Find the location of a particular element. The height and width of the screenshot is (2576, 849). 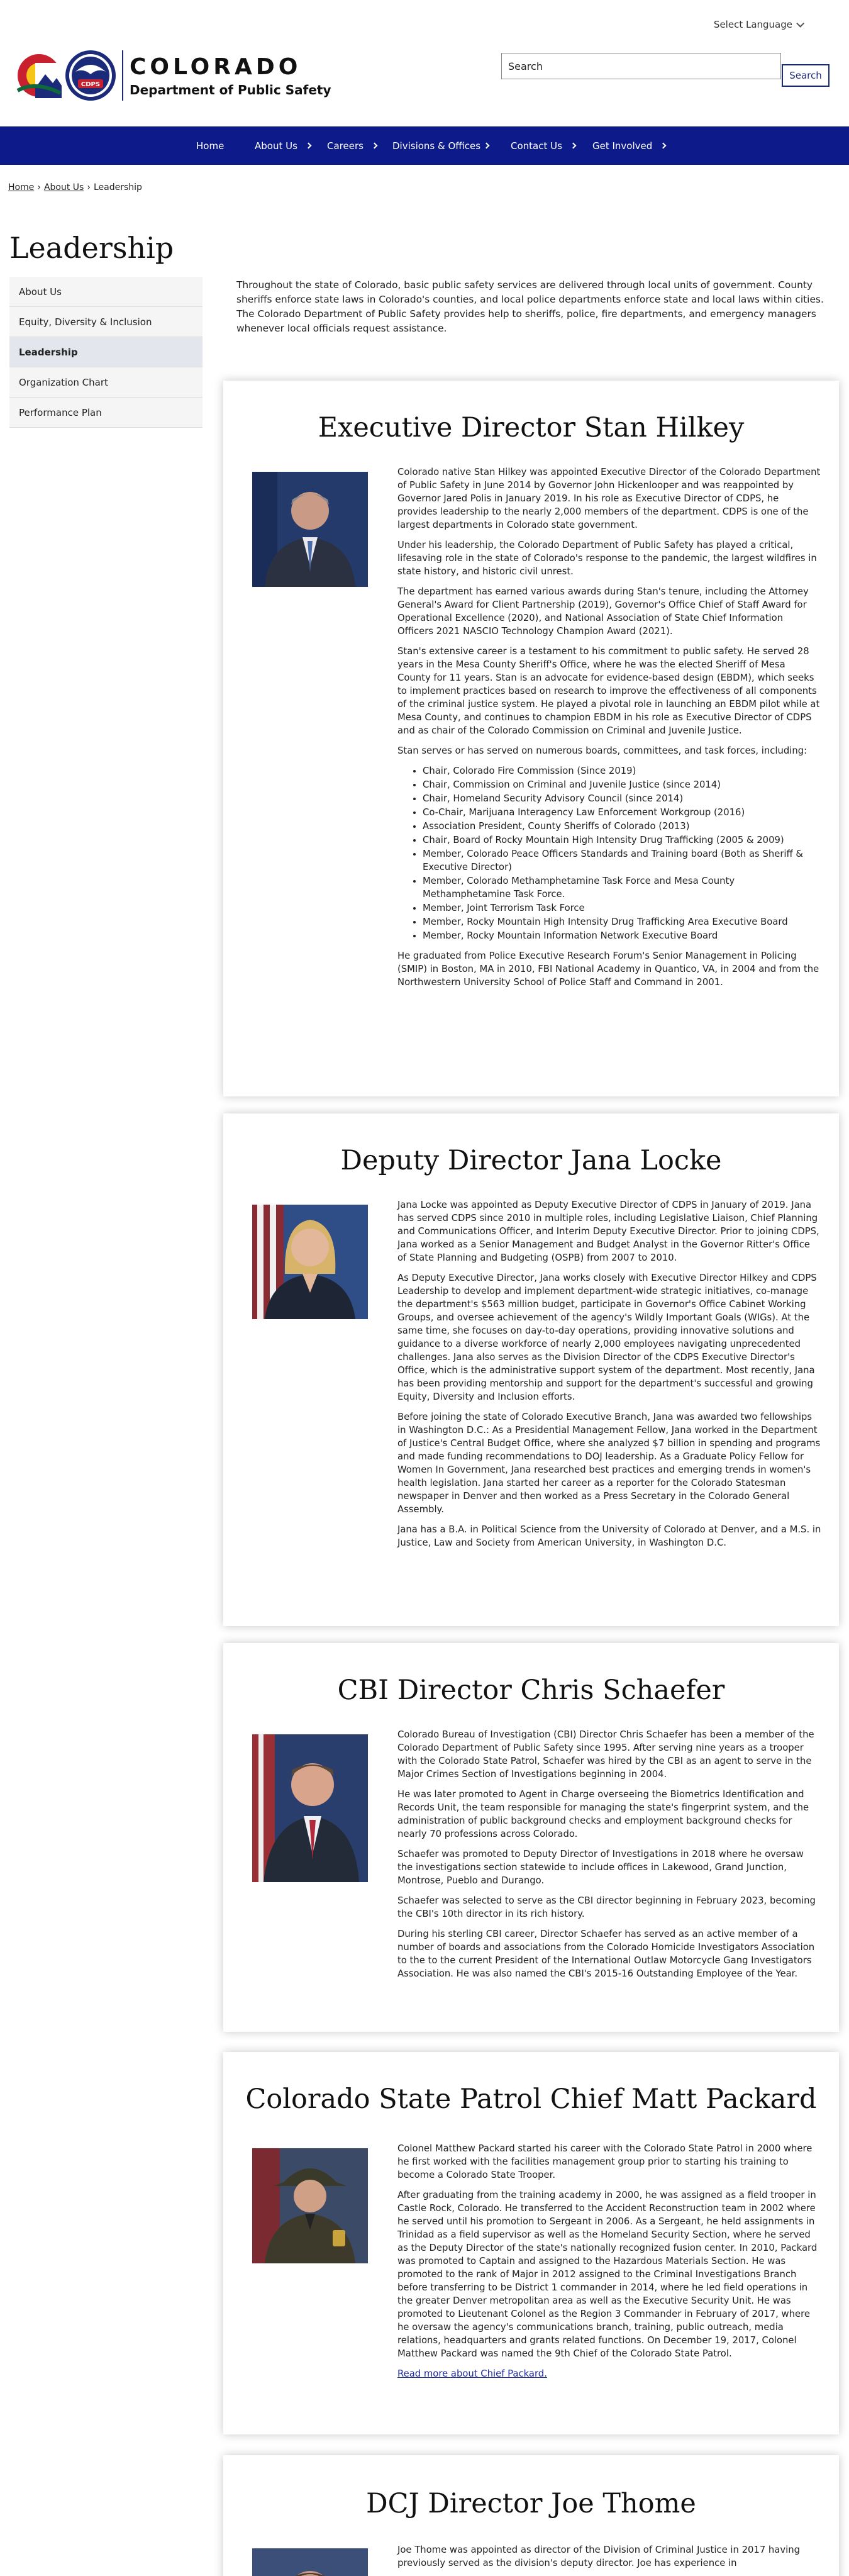

sidebar-item-about-us: About Us is located at coordinates (106, 292).